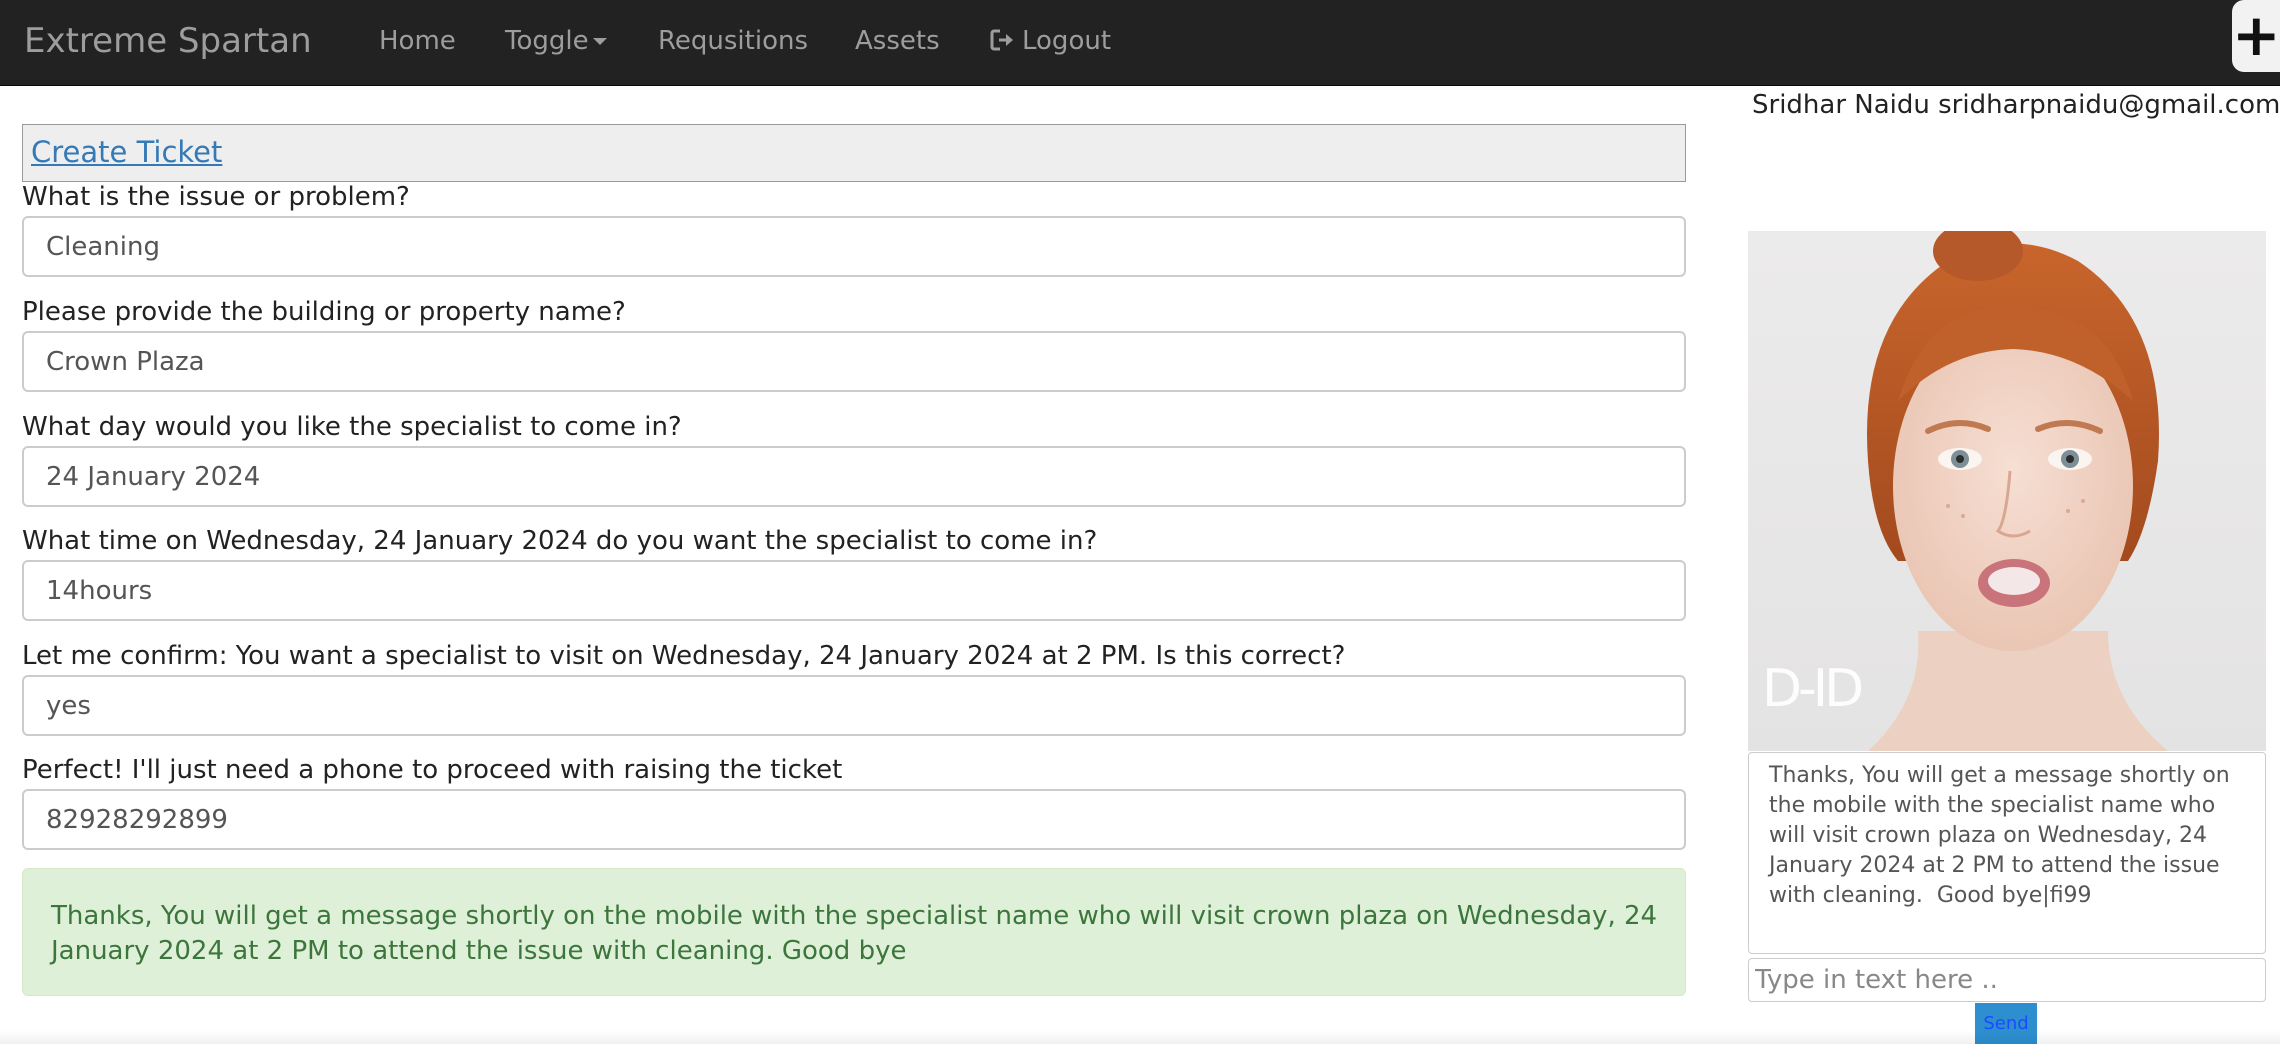 The width and height of the screenshot is (2280, 1044). Describe the element at coordinates (168, 42) in the screenshot. I see `brand-link: Extreme Spartan` at that location.